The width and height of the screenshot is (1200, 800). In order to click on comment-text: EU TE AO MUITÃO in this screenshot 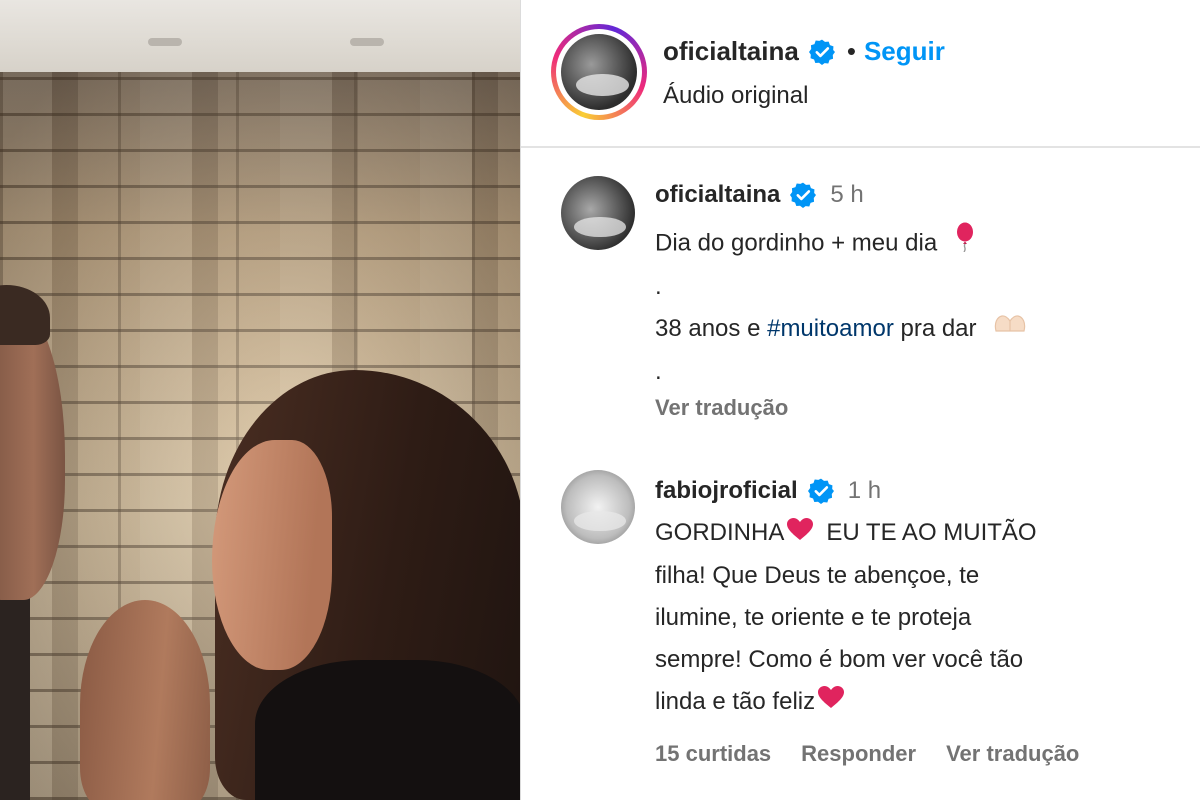, I will do `click(931, 532)`.